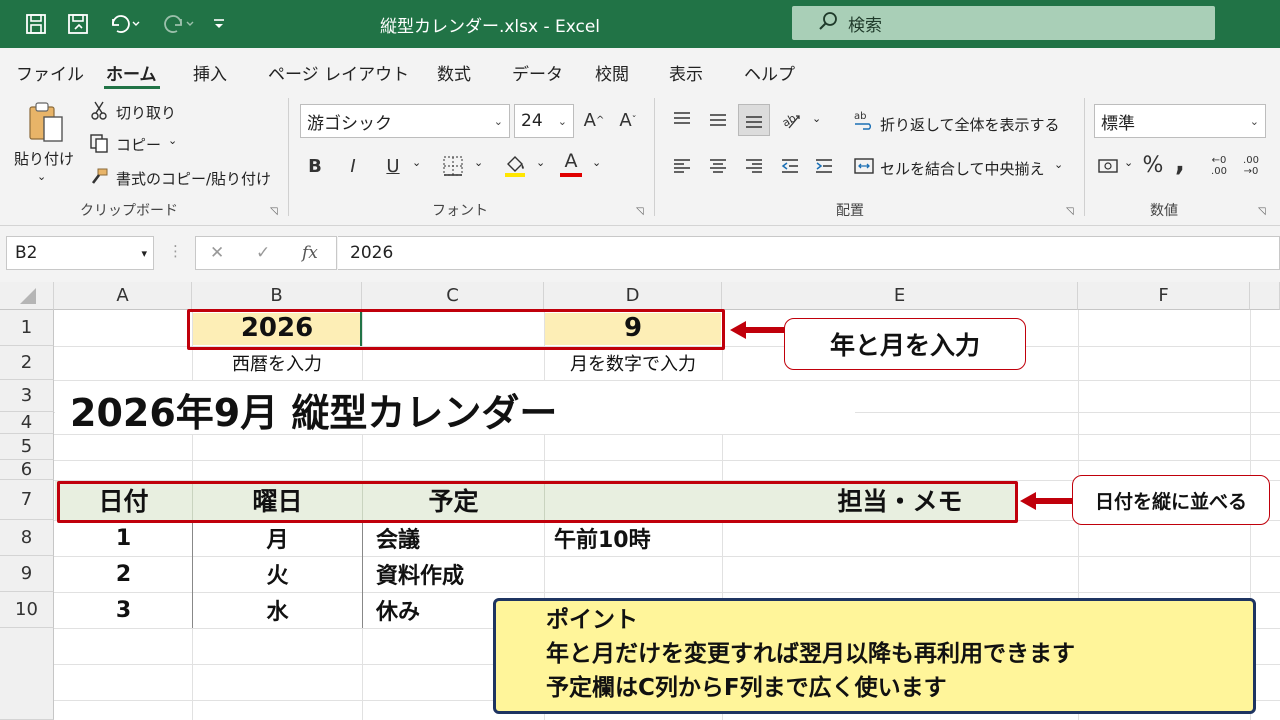  I want to click on row-header-3: 3, so click(27, 396).